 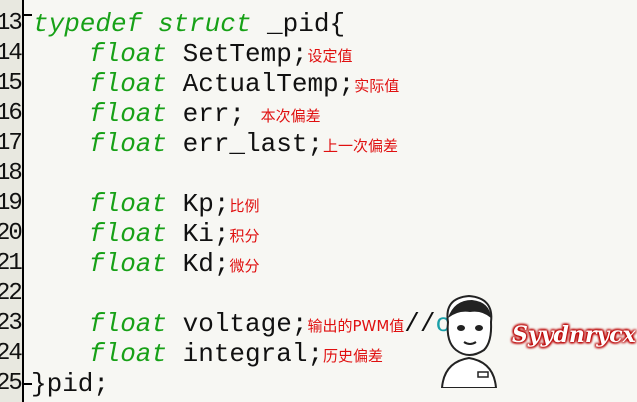 I want to click on line-number: 13, so click(x=11, y=23).